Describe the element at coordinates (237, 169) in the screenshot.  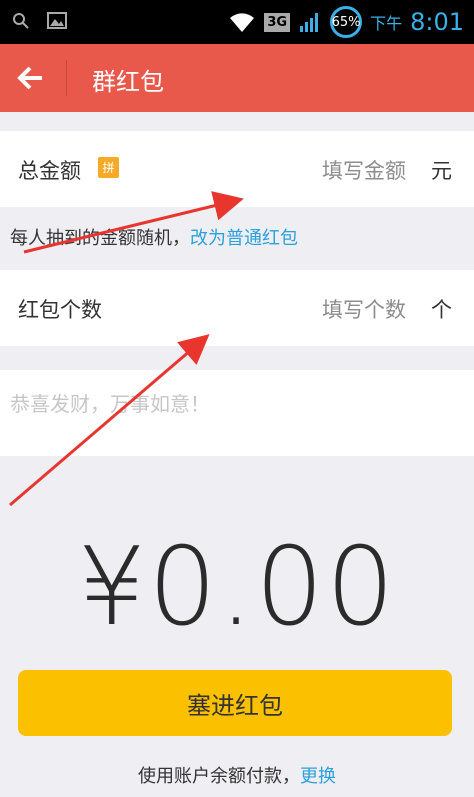
I see `total-amount-row: 总金额 拼 填写金额 元` at that location.